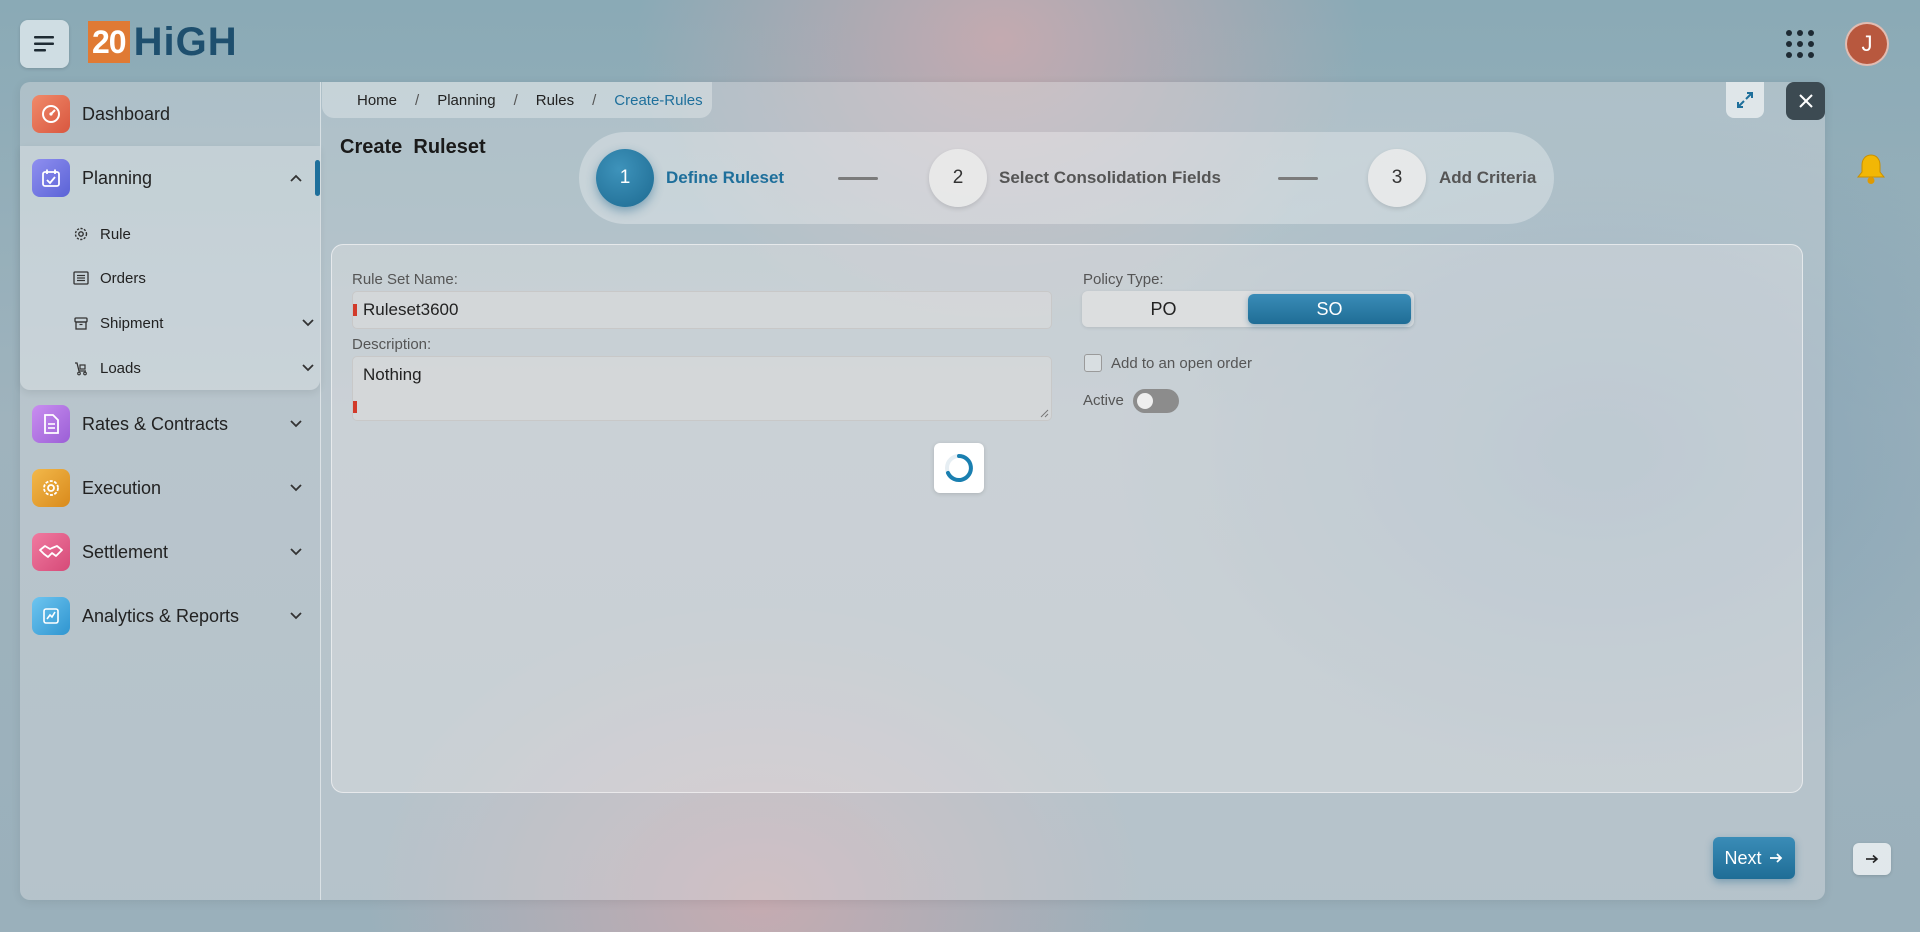 The image size is (1920, 932). I want to click on breadcrumb: Home / Planning / Rules / Create-Rules, so click(517, 100).